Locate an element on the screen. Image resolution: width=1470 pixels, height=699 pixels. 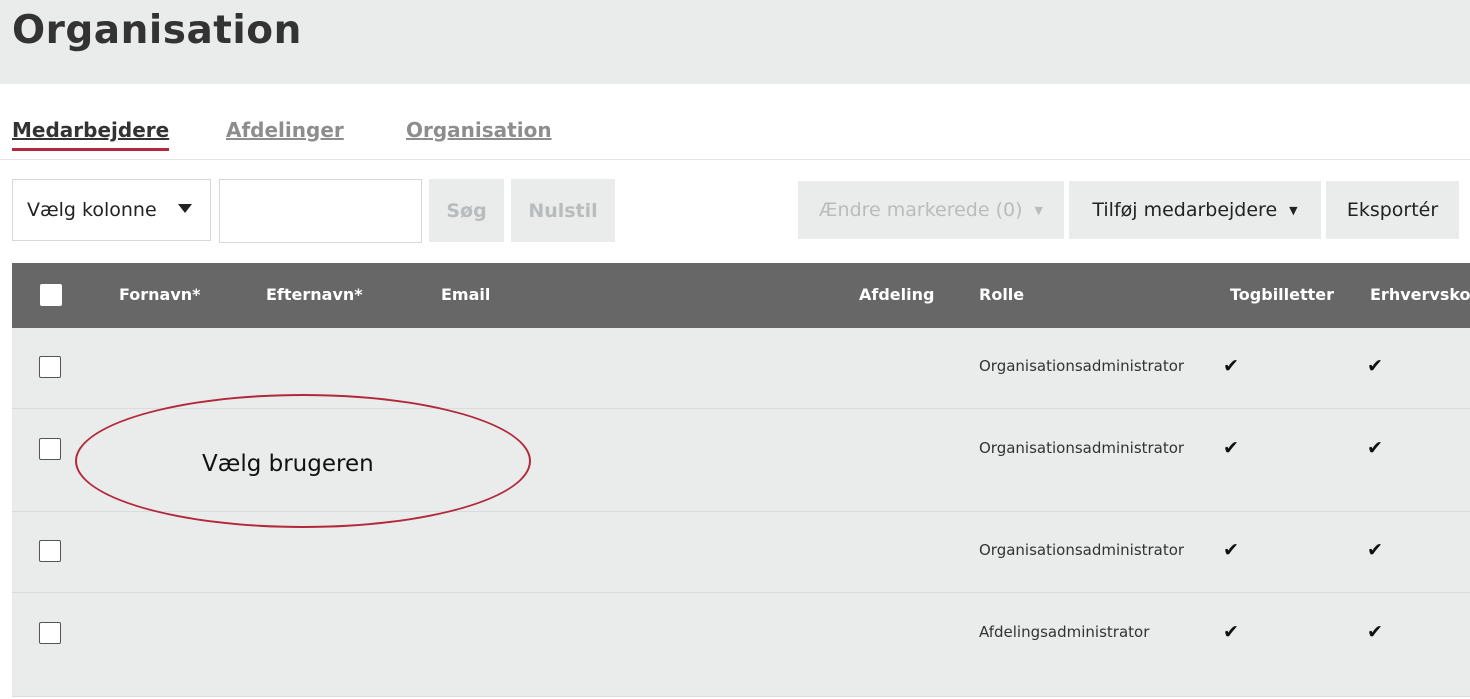
annotation-text: Vælg brugeren is located at coordinates (288, 464).